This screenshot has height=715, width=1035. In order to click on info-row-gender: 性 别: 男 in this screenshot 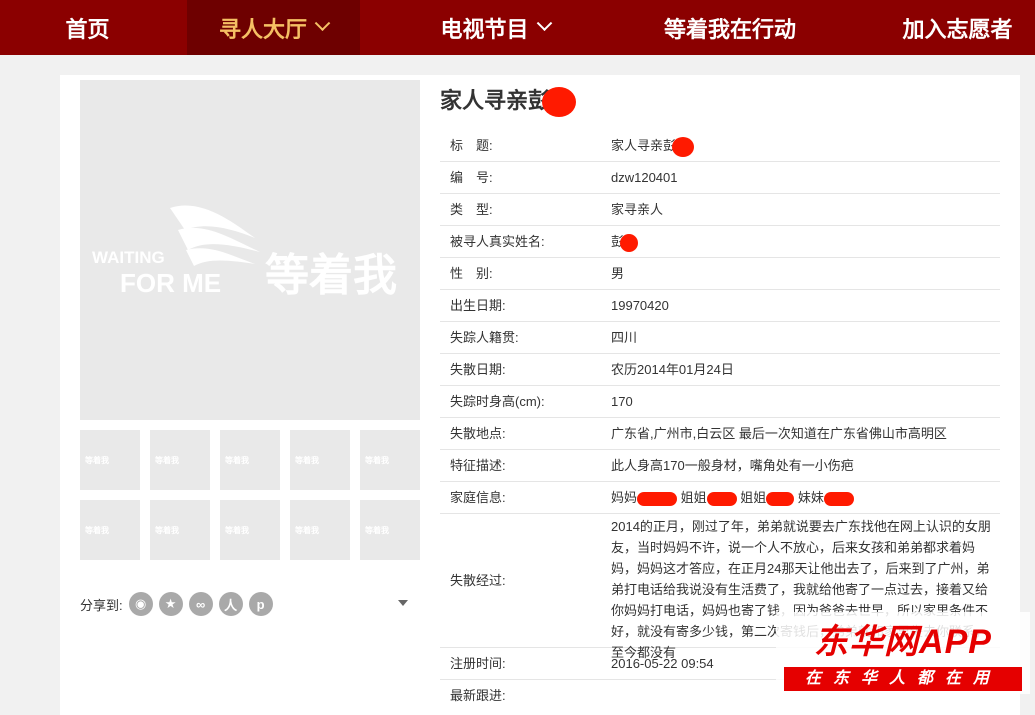, I will do `click(720, 274)`.